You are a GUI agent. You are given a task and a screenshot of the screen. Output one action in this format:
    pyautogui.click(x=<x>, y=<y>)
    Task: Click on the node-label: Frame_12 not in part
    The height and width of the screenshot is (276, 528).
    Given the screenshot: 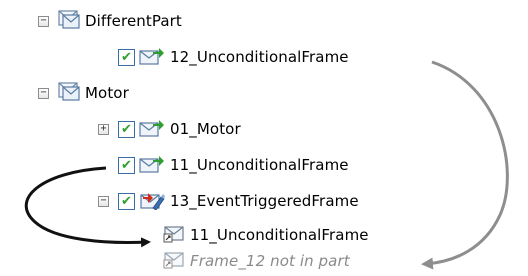 What is the action you would take?
    pyautogui.click(x=270, y=261)
    